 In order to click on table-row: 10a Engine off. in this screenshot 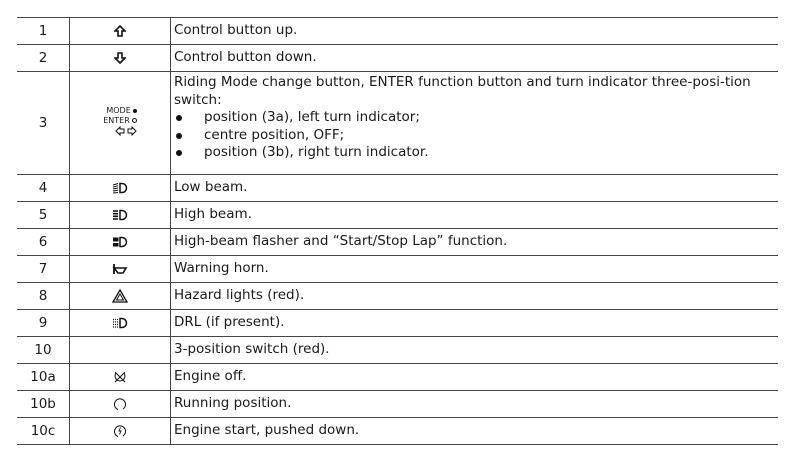, I will do `click(397, 377)`.